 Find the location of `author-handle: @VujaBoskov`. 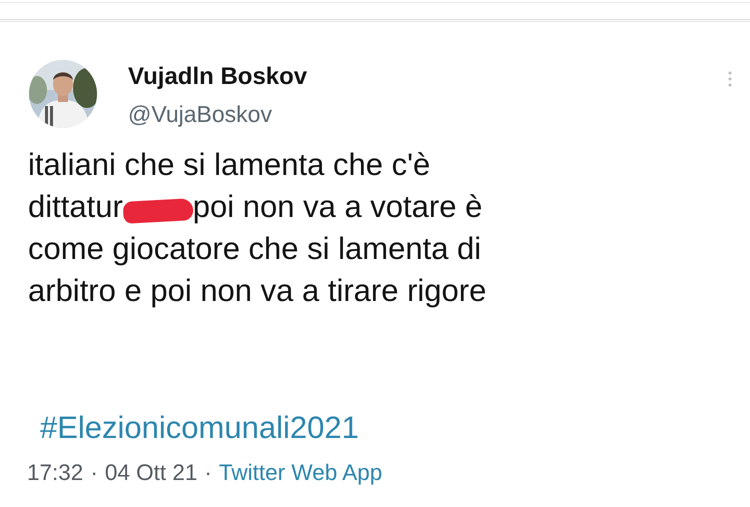

author-handle: @VujaBoskov is located at coordinates (218, 114).